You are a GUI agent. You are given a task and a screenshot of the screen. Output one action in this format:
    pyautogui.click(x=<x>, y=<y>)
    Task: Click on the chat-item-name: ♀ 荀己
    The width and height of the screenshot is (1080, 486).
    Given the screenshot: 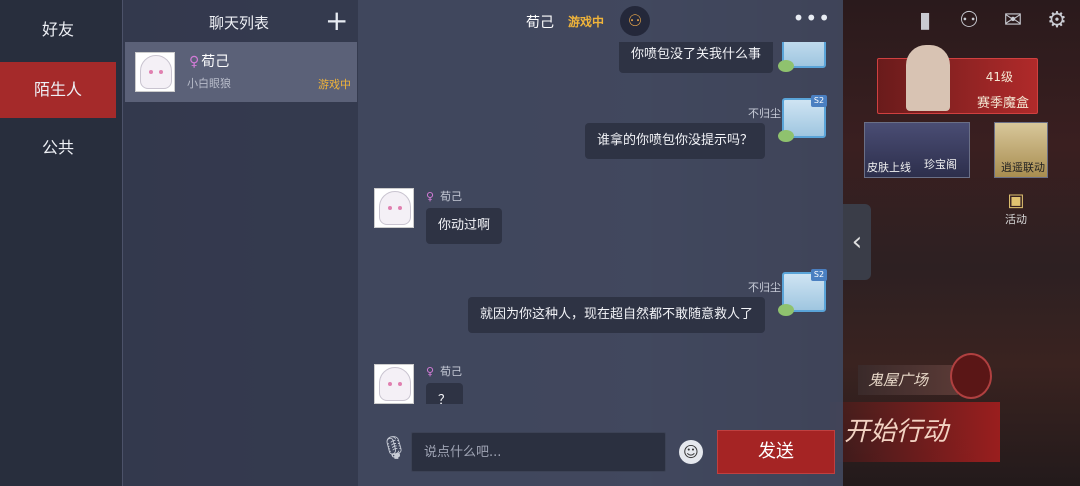 What is the action you would take?
    pyautogui.click(x=209, y=62)
    